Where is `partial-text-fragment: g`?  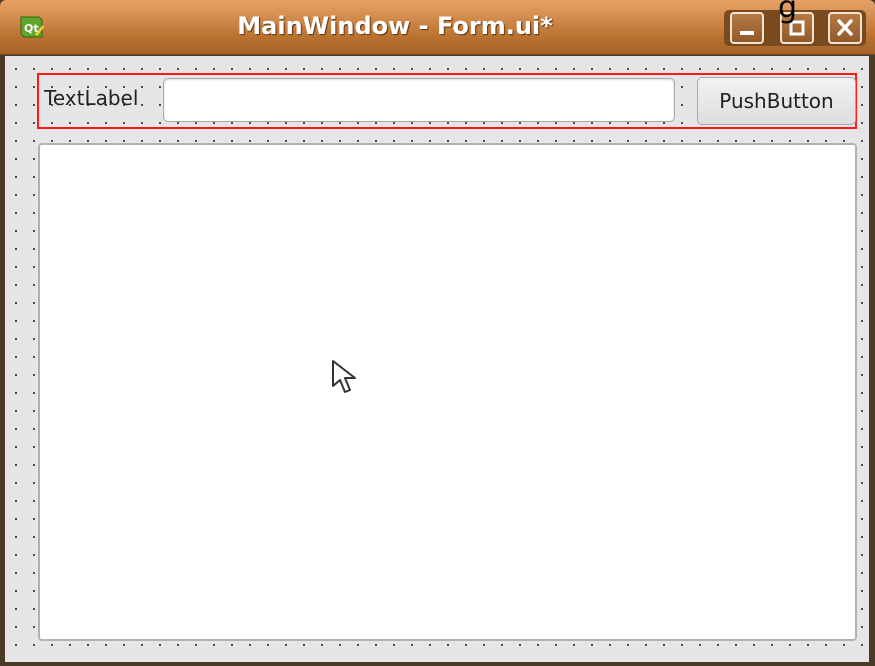 partial-text-fragment: g is located at coordinates (788, 12).